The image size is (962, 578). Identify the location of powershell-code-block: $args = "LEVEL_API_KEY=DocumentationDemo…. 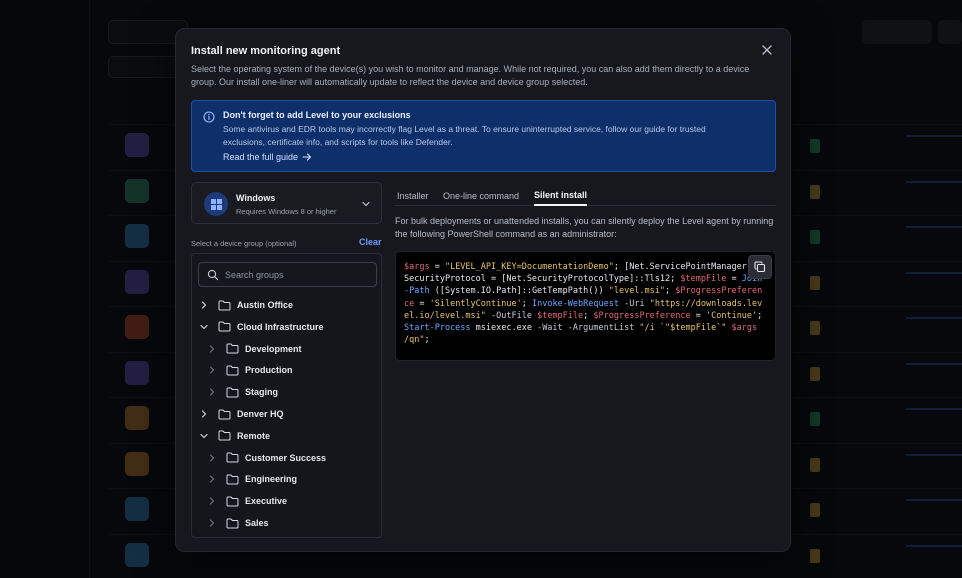
(585, 306).